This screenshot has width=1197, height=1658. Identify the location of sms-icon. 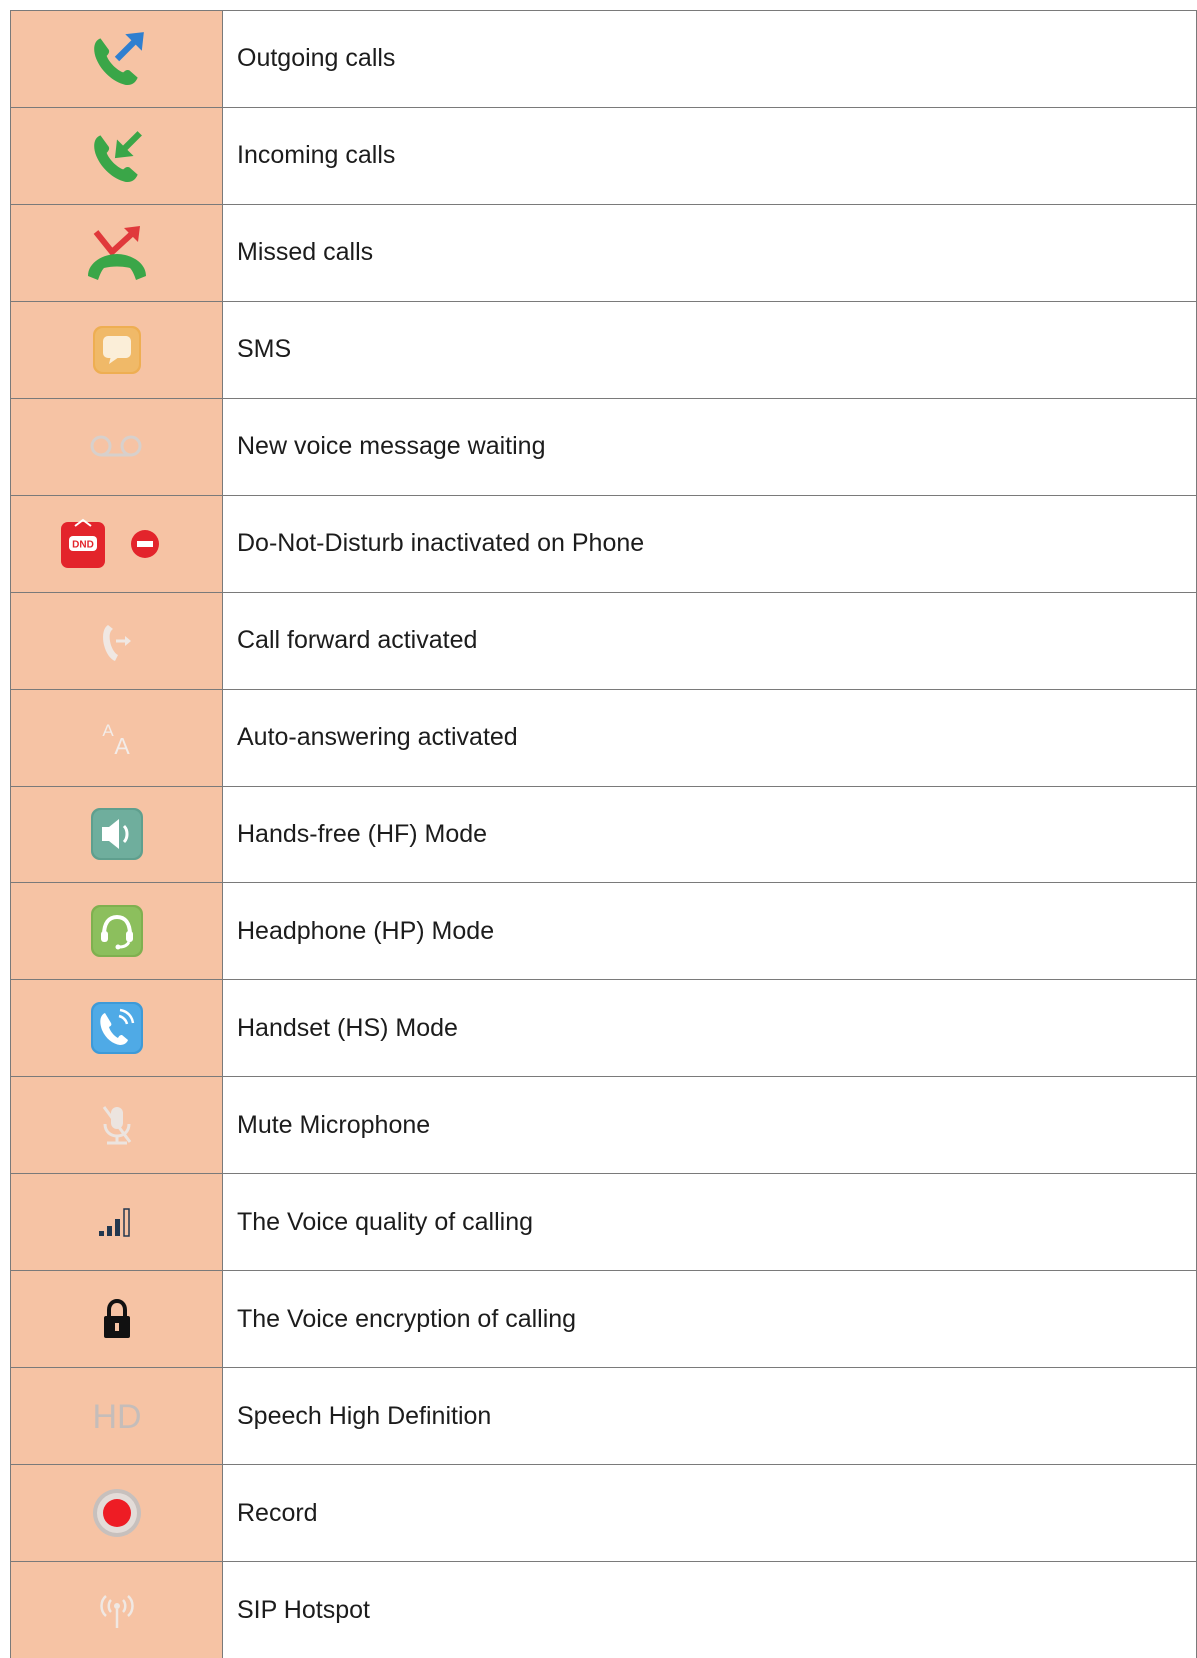
(117, 350).